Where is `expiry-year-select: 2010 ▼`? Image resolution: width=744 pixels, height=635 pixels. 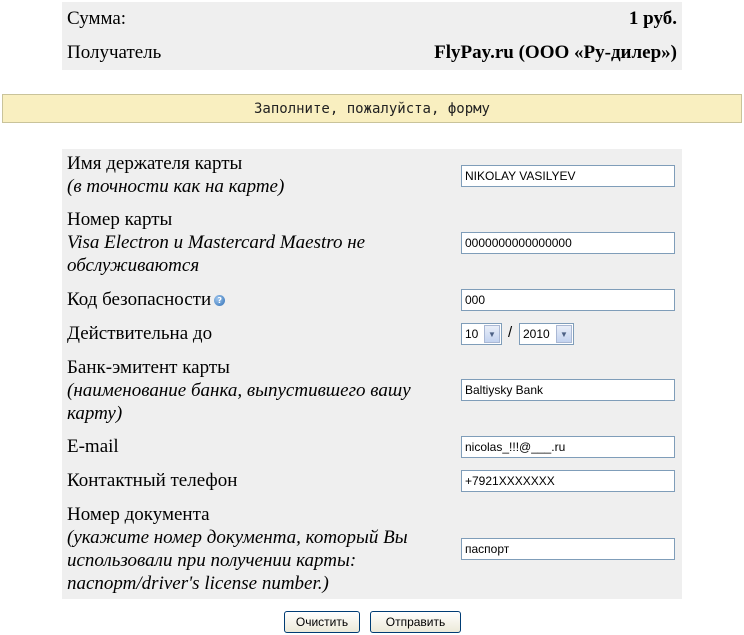
expiry-year-select: 2010 ▼ is located at coordinates (546, 334).